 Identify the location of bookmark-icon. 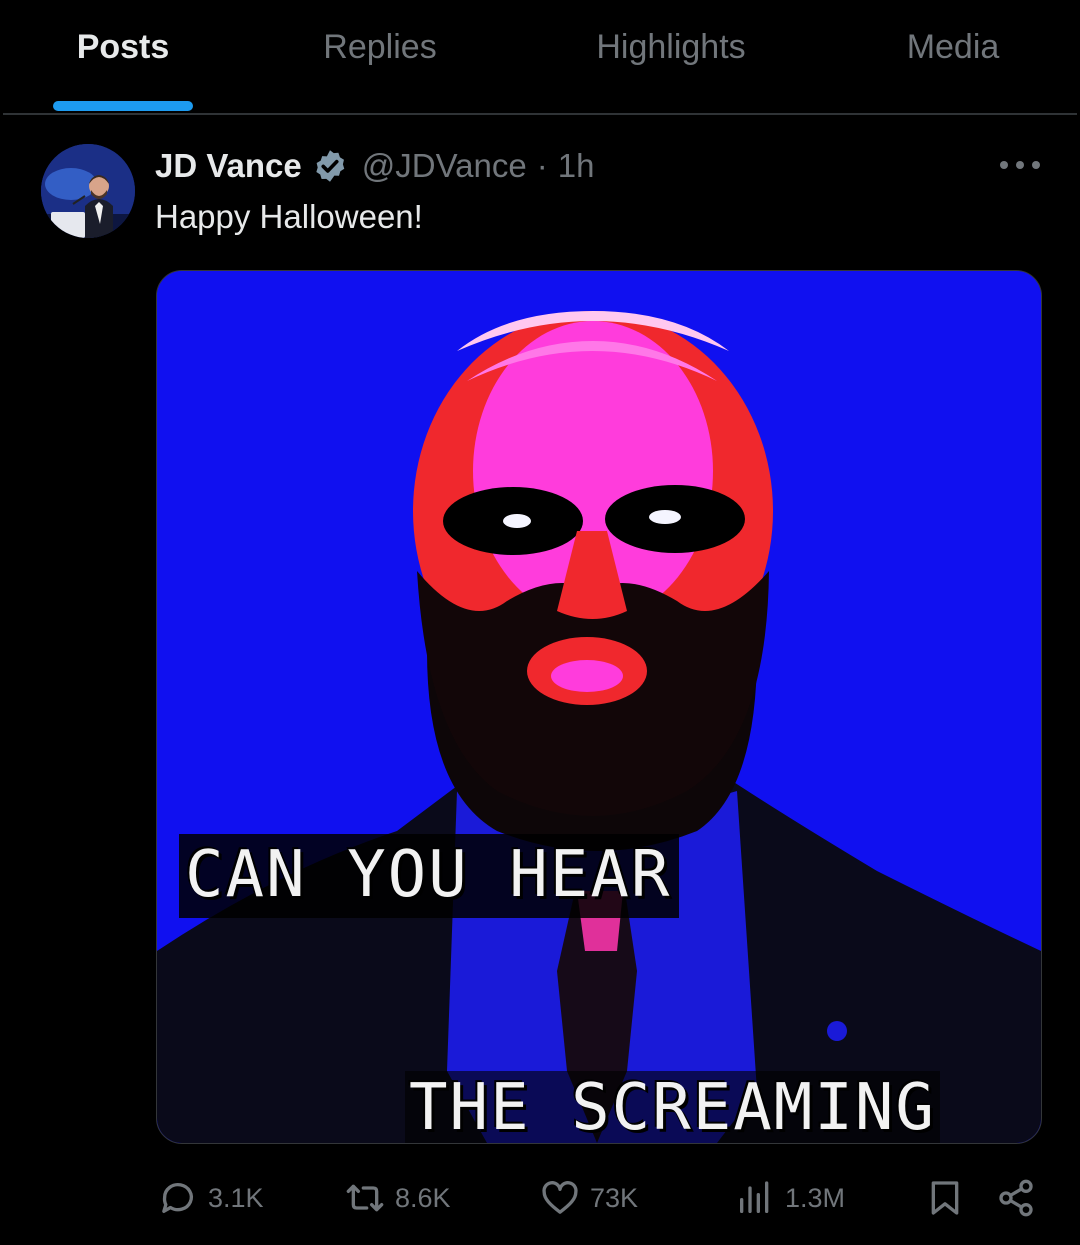
(945, 1198).